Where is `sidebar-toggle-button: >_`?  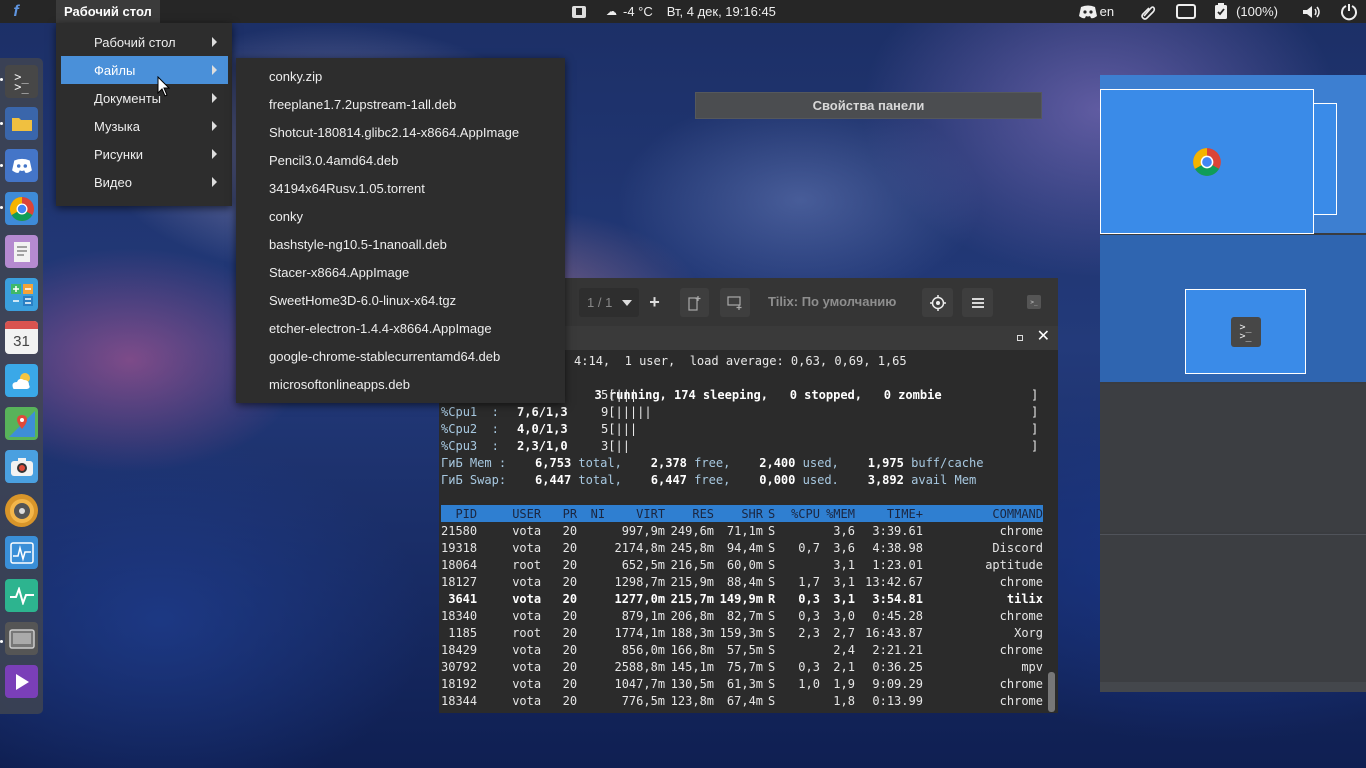
sidebar-toggle-button: >_ is located at coordinates (1034, 302).